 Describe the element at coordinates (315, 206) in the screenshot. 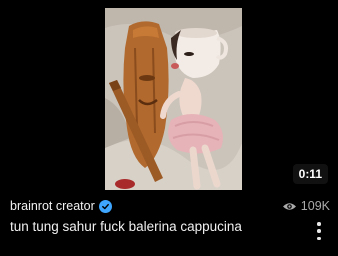

I see `view-count-text: 109K` at that location.